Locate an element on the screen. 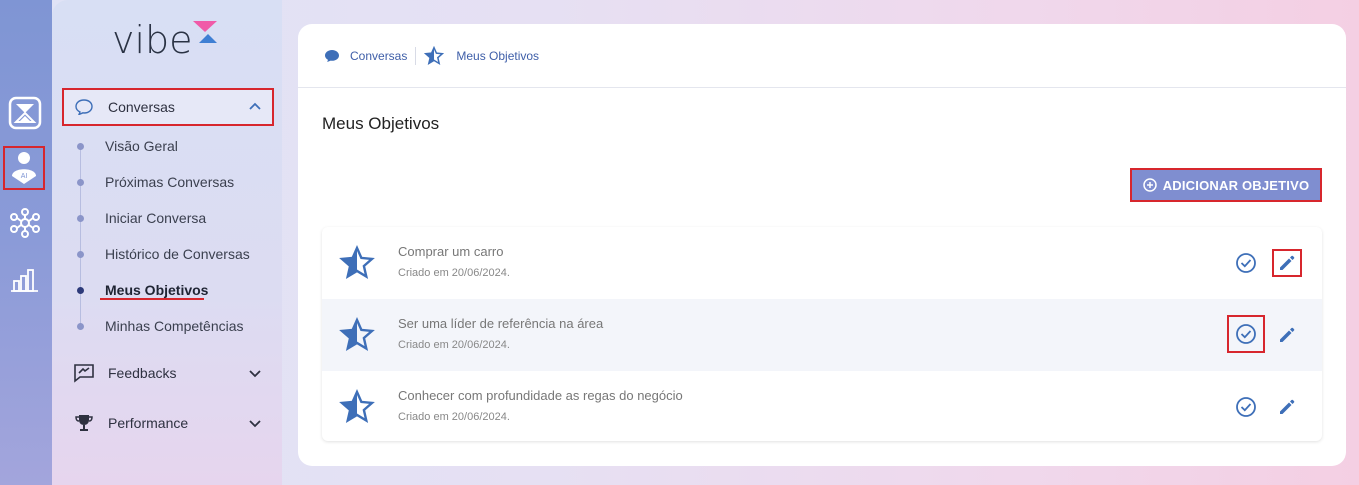 The height and width of the screenshot is (485, 1359). header-divider is located at coordinates (822, 87).